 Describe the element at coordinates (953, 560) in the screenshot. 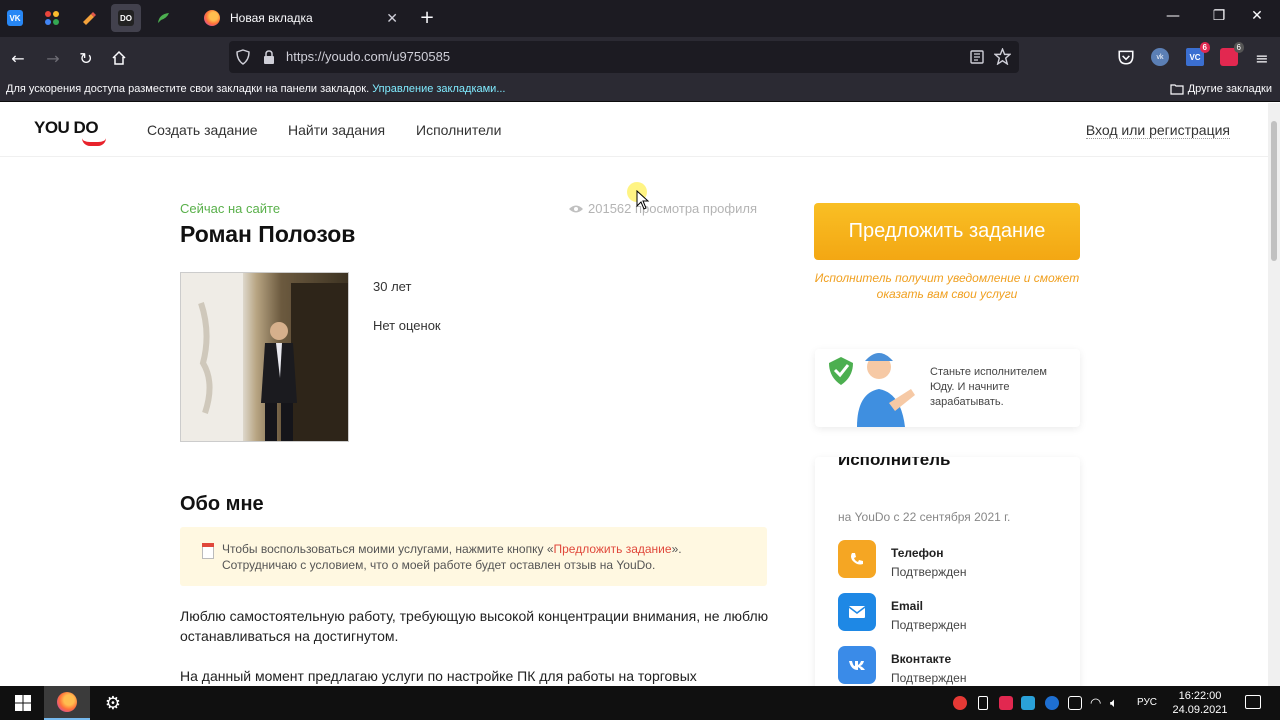

I see `verification-phone: Телефон Подтвержден` at that location.